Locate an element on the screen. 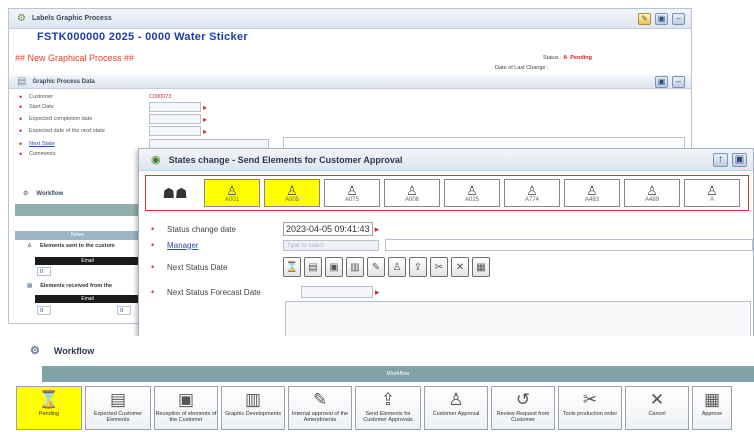 The image size is (754, 432). wf-review-request-button: ↺ Review Request from Customer is located at coordinates (523, 408).